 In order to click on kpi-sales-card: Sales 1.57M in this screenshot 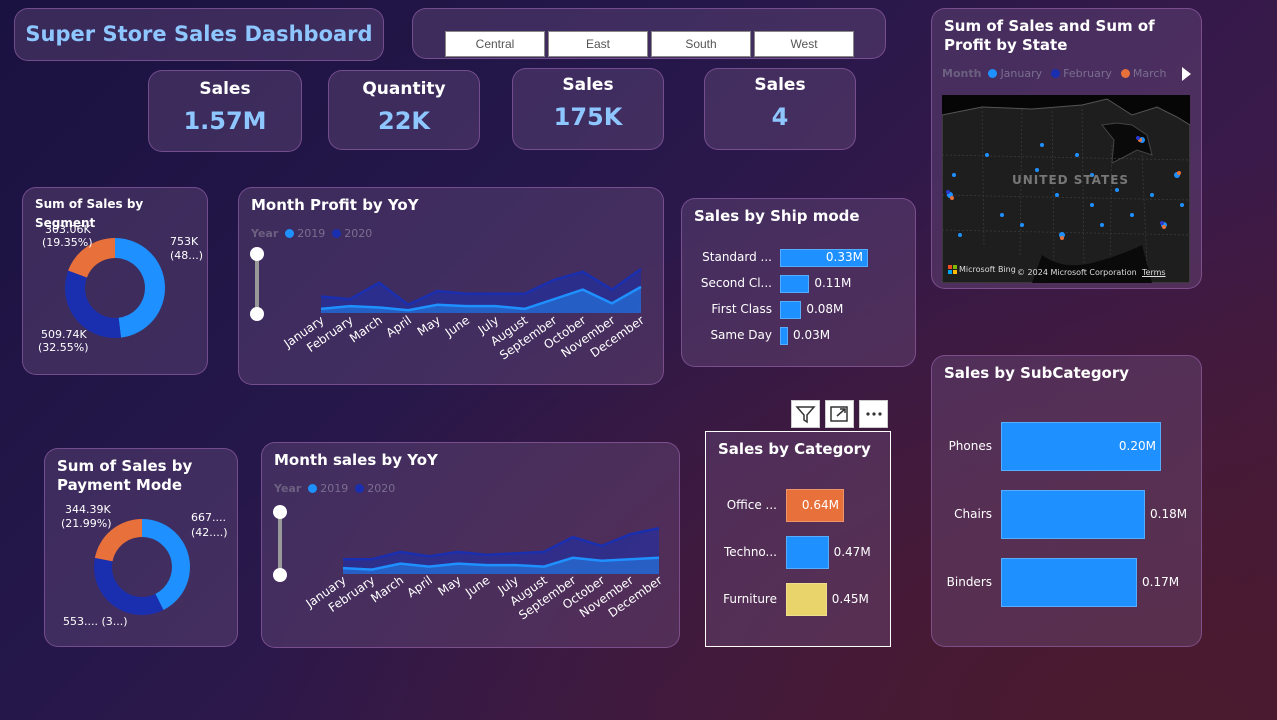, I will do `click(225, 111)`.